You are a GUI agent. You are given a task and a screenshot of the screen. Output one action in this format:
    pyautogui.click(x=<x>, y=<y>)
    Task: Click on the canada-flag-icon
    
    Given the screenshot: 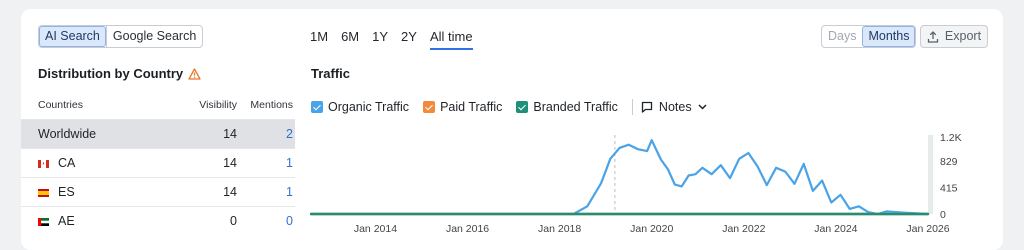 What is the action you would take?
    pyautogui.click(x=43, y=163)
    